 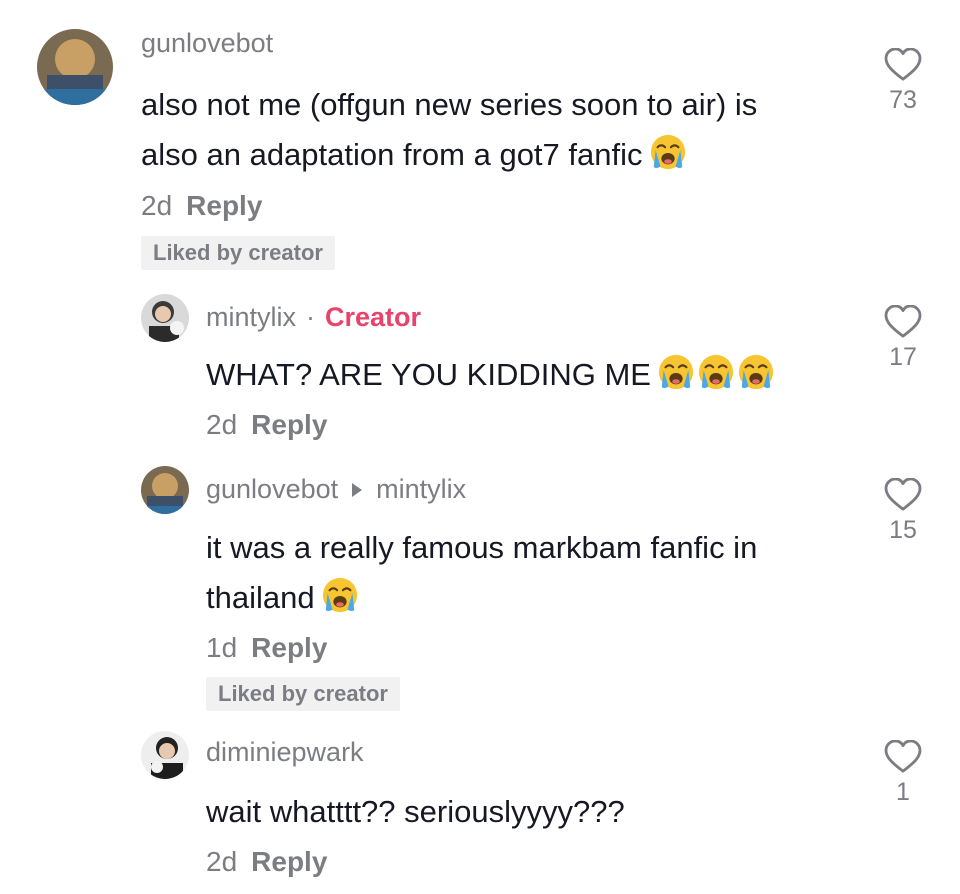 I want to click on reply-to-username: mintylix, so click(x=421, y=489).